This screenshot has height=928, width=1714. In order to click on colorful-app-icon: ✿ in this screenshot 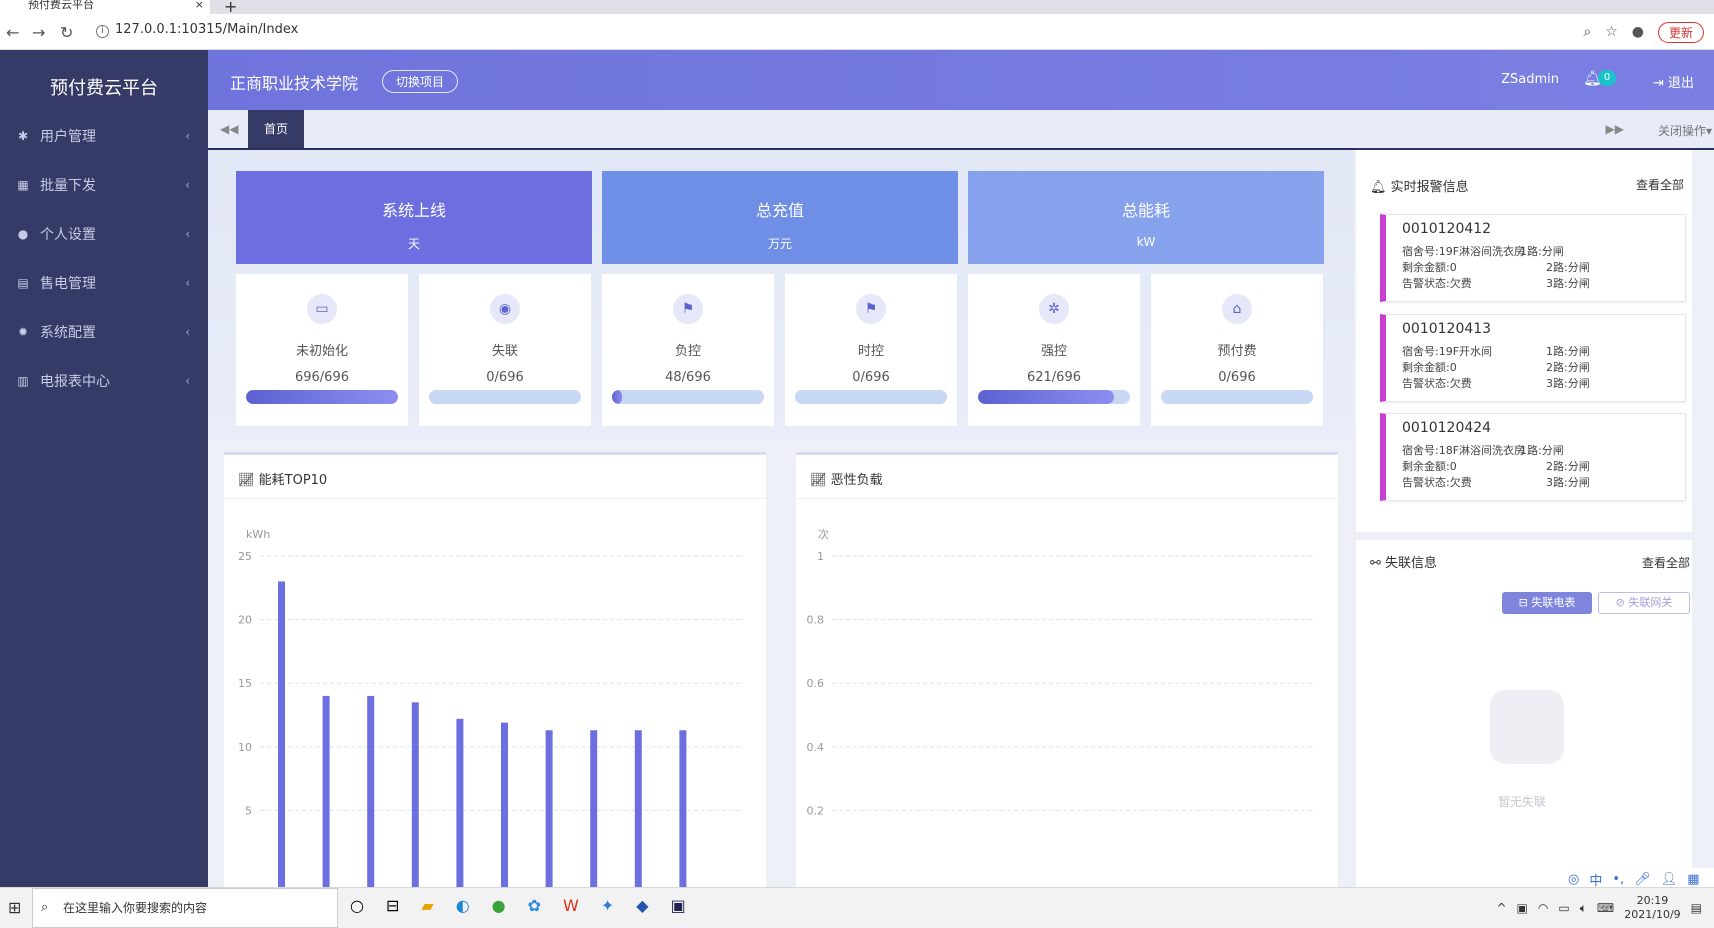, I will do `click(534, 905)`.